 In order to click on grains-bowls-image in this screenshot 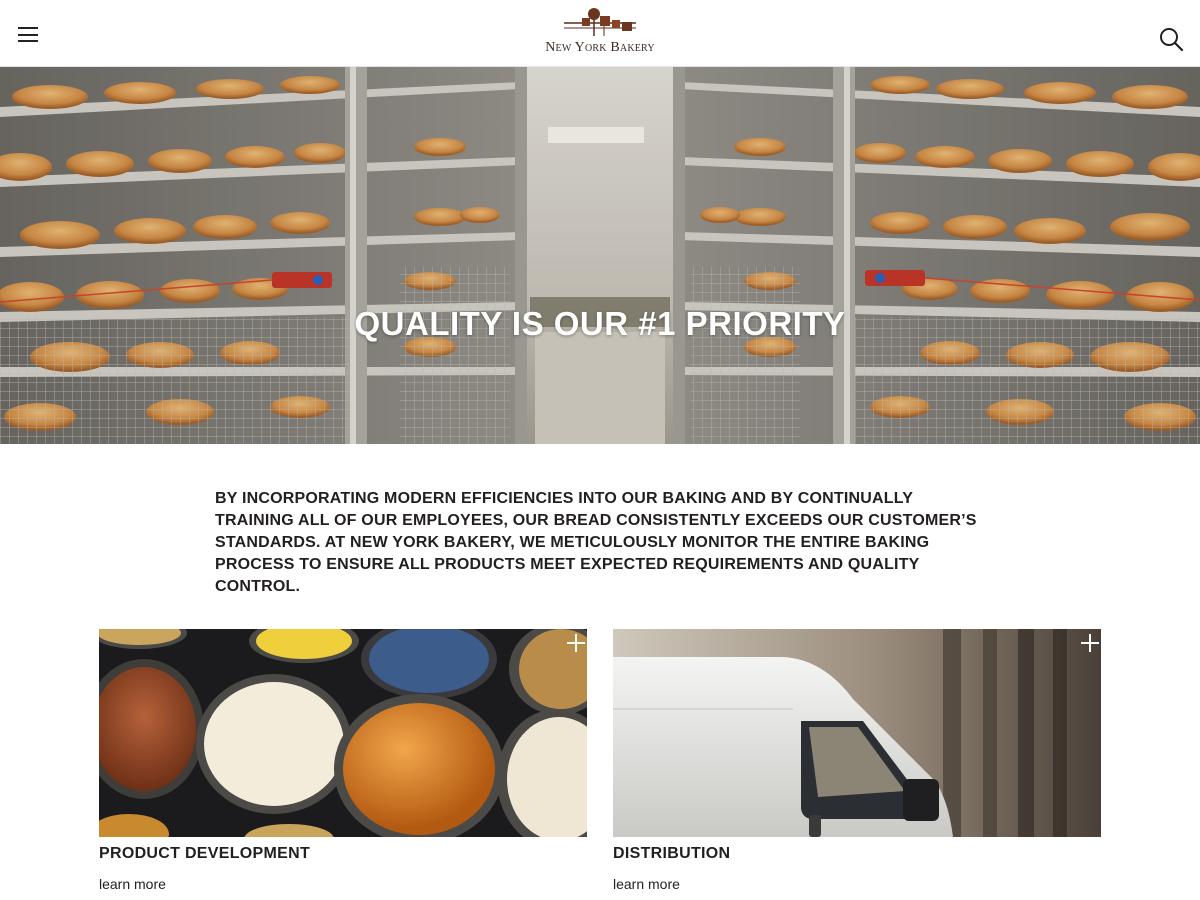, I will do `click(343, 733)`.